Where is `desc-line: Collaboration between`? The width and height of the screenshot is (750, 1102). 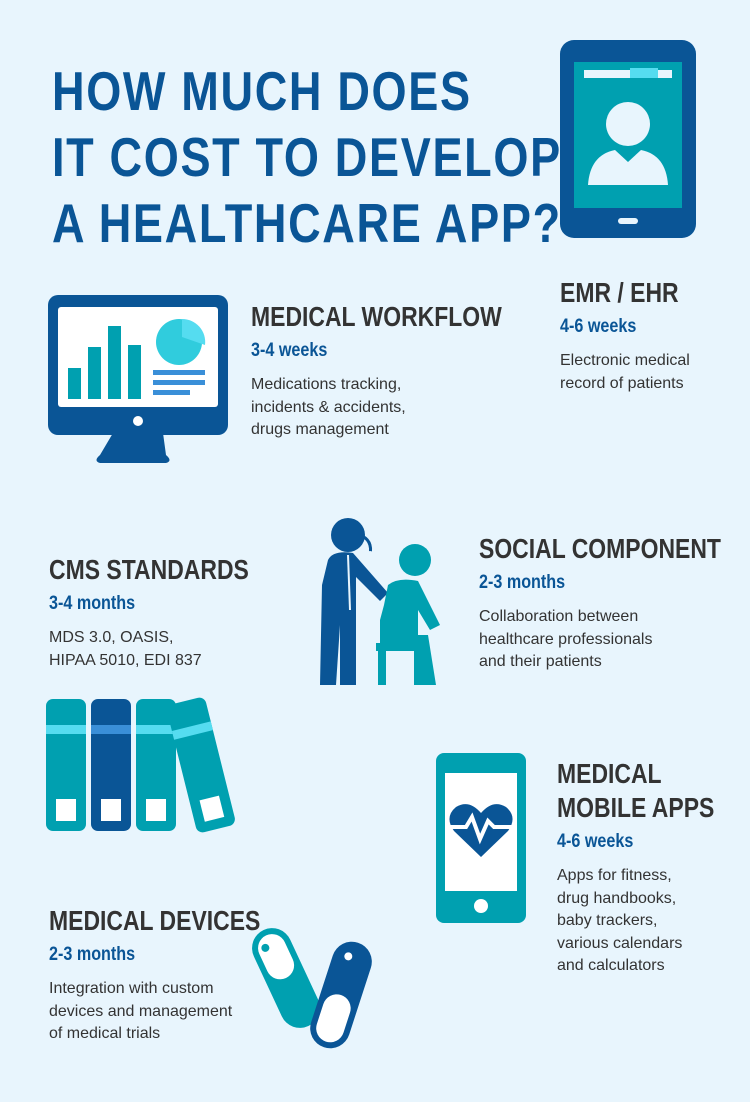
desc-line: Collaboration between is located at coordinates (559, 616).